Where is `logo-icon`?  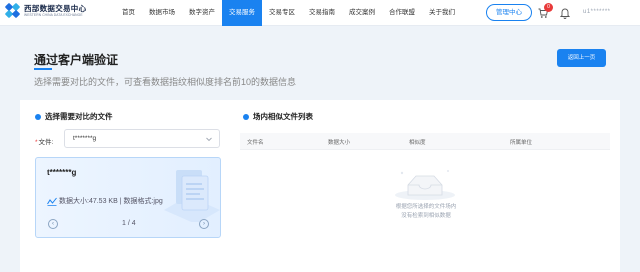
logo-icon is located at coordinates (12, 10).